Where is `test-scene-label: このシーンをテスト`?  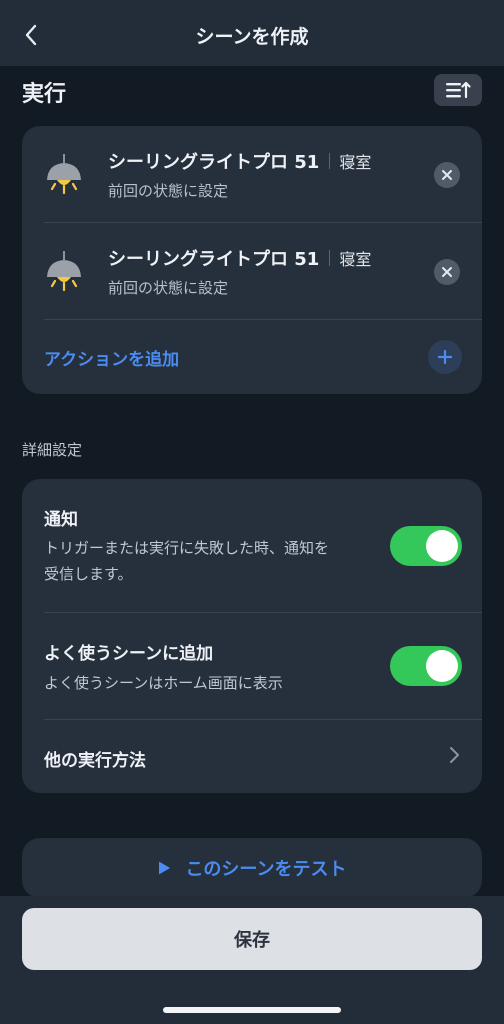
test-scene-label: このシーンをテスト is located at coordinates (266, 869).